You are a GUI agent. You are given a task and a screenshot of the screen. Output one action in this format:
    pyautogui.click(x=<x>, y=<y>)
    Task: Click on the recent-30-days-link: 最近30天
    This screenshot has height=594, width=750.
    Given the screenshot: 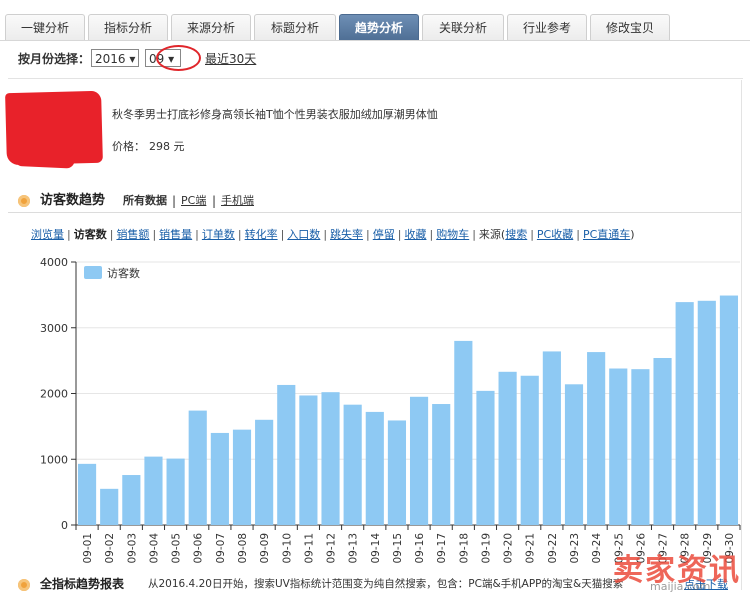 What is the action you would take?
    pyautogui.click(x=230, y=59)
    